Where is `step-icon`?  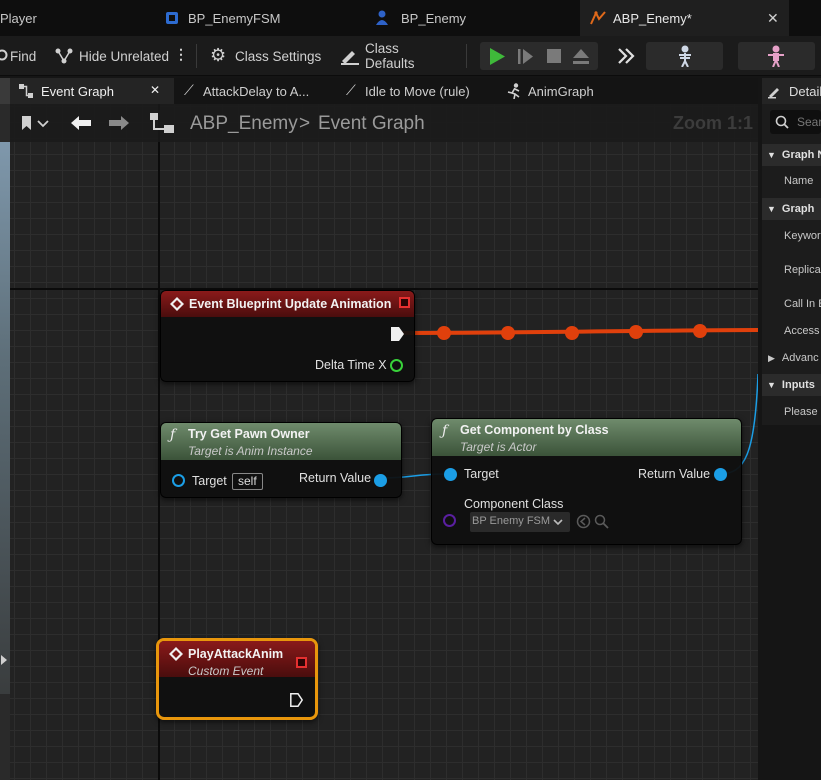 step-icon is located at coordinates (525, 56).